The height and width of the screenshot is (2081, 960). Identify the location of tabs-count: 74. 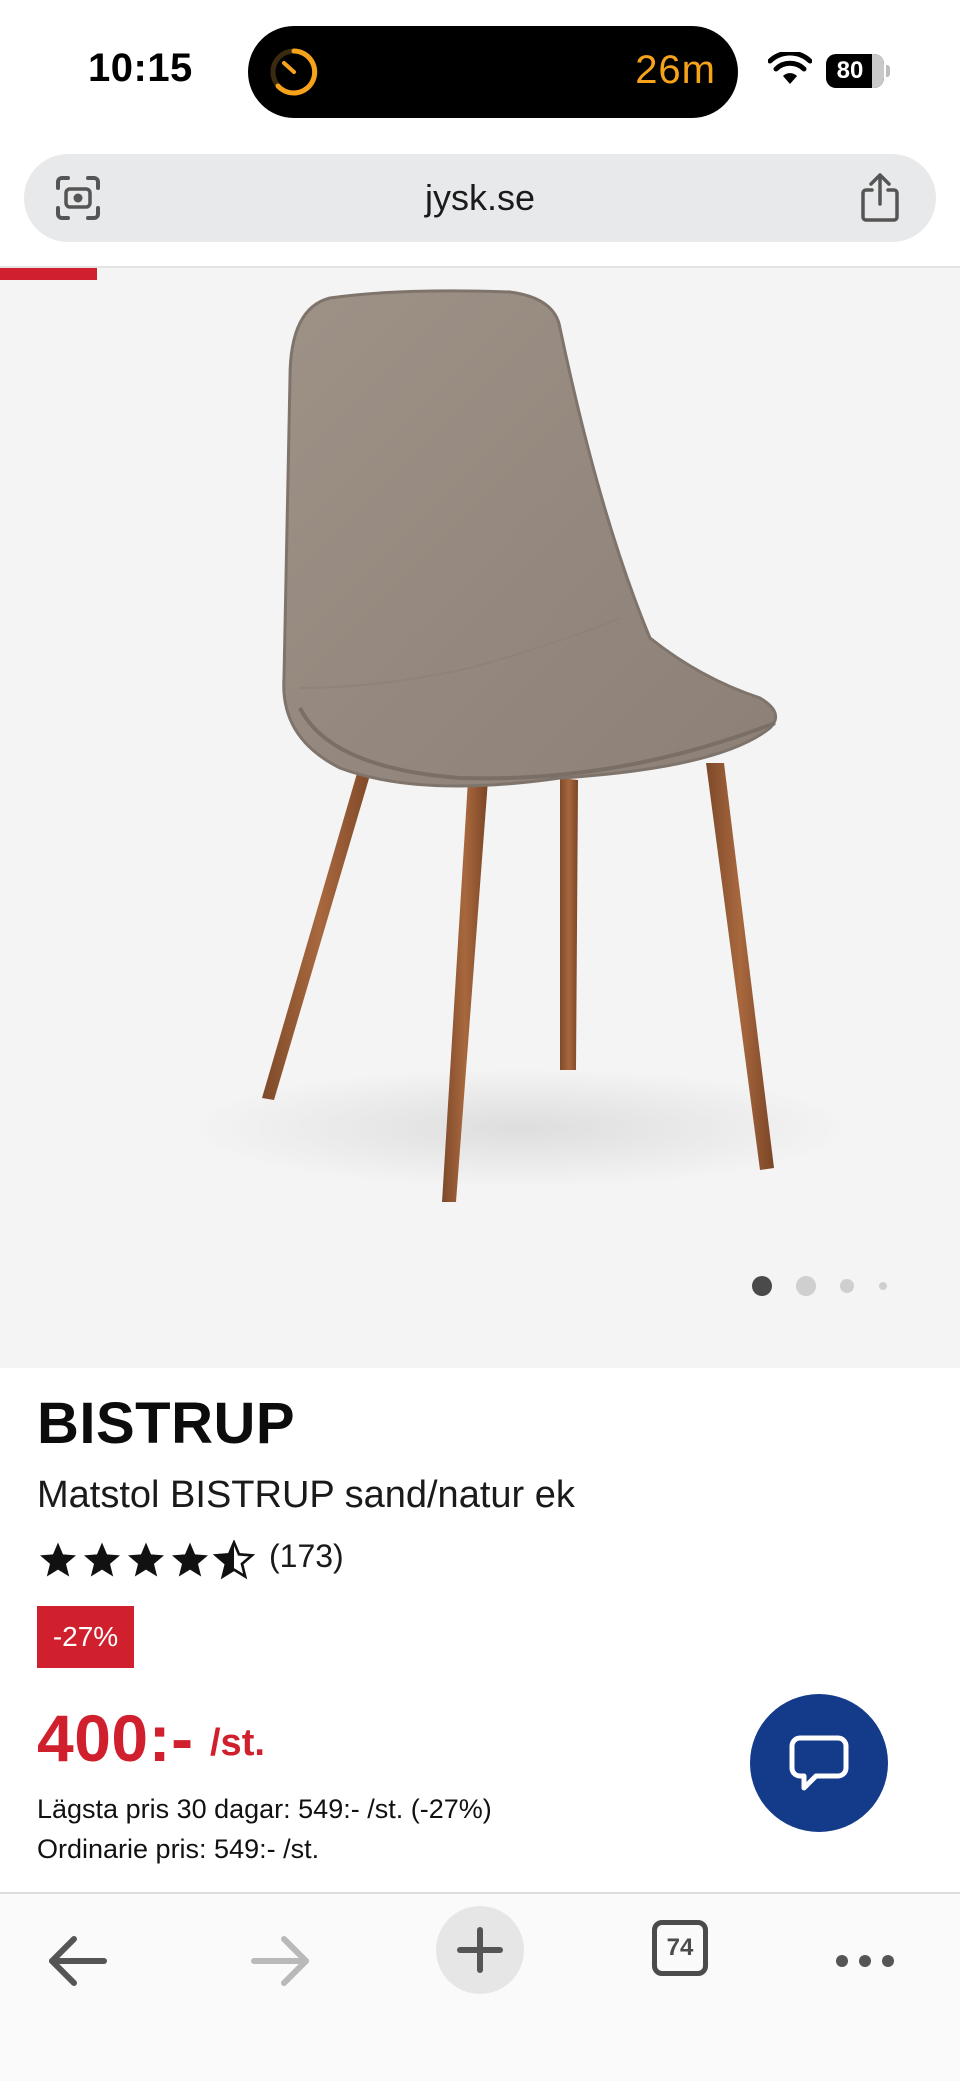
(680, 1947).